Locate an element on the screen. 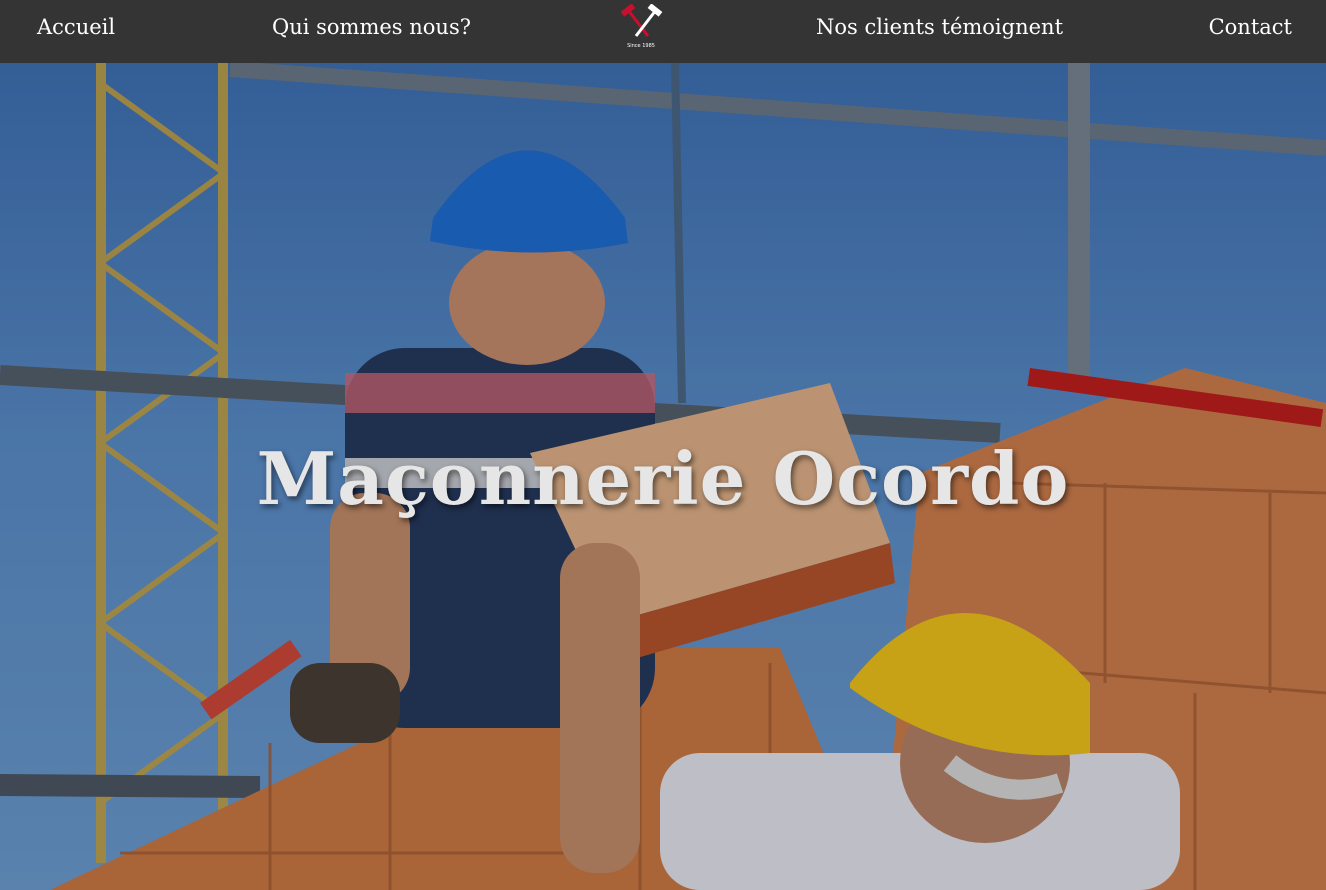 The width and height of the screenshot is (1326, 890). hammer-icon is located at coordinates (641, 20).